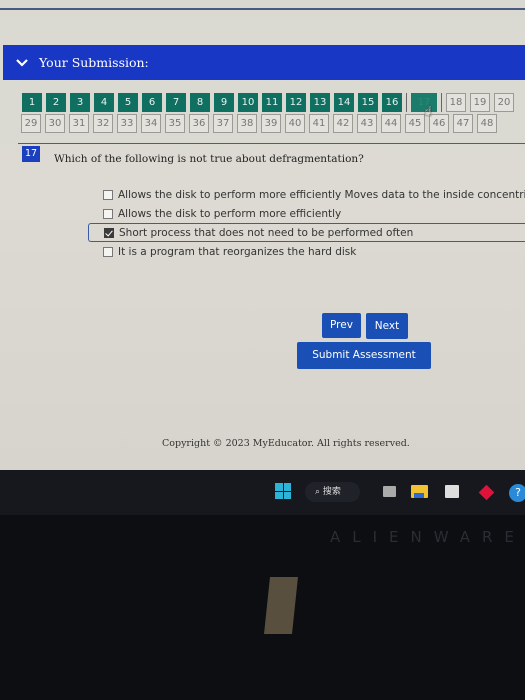 The height and width of the screenshot is (700, 525). Describe the element at coordinates (22, 62) in the screenshot. I see `chevron-down-icon` at that location.